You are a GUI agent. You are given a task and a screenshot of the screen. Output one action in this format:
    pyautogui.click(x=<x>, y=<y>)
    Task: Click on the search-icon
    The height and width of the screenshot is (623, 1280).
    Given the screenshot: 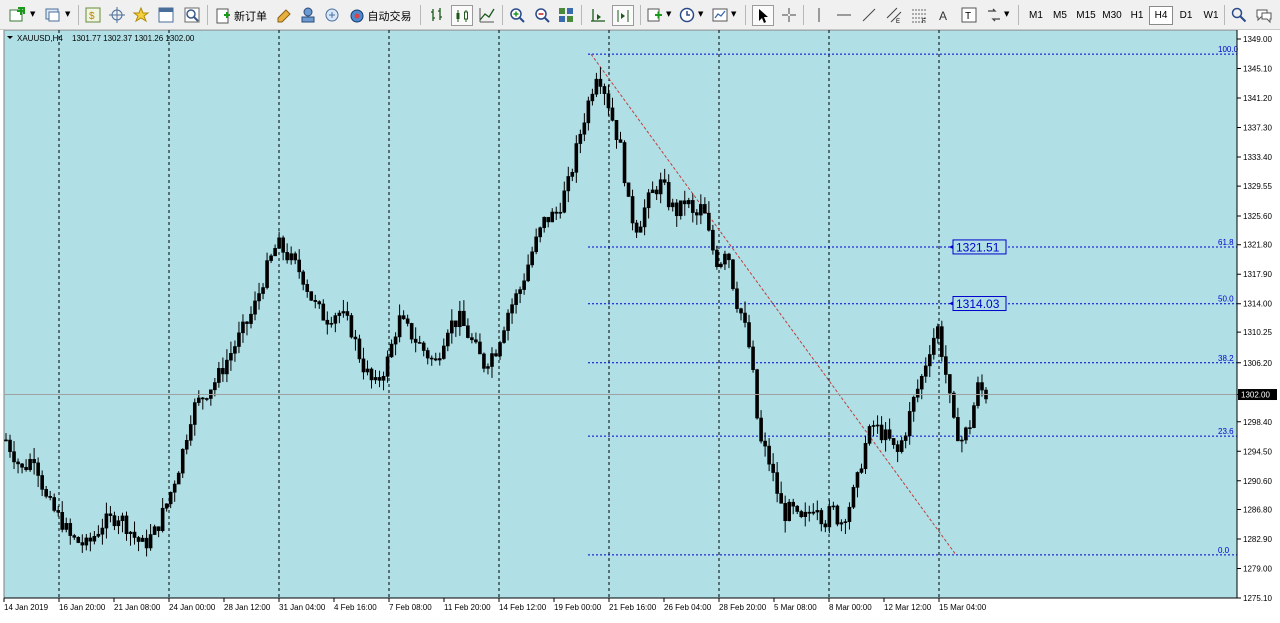 What is the action you would take?
    pyautogui.click(x=1239, y=15)
    